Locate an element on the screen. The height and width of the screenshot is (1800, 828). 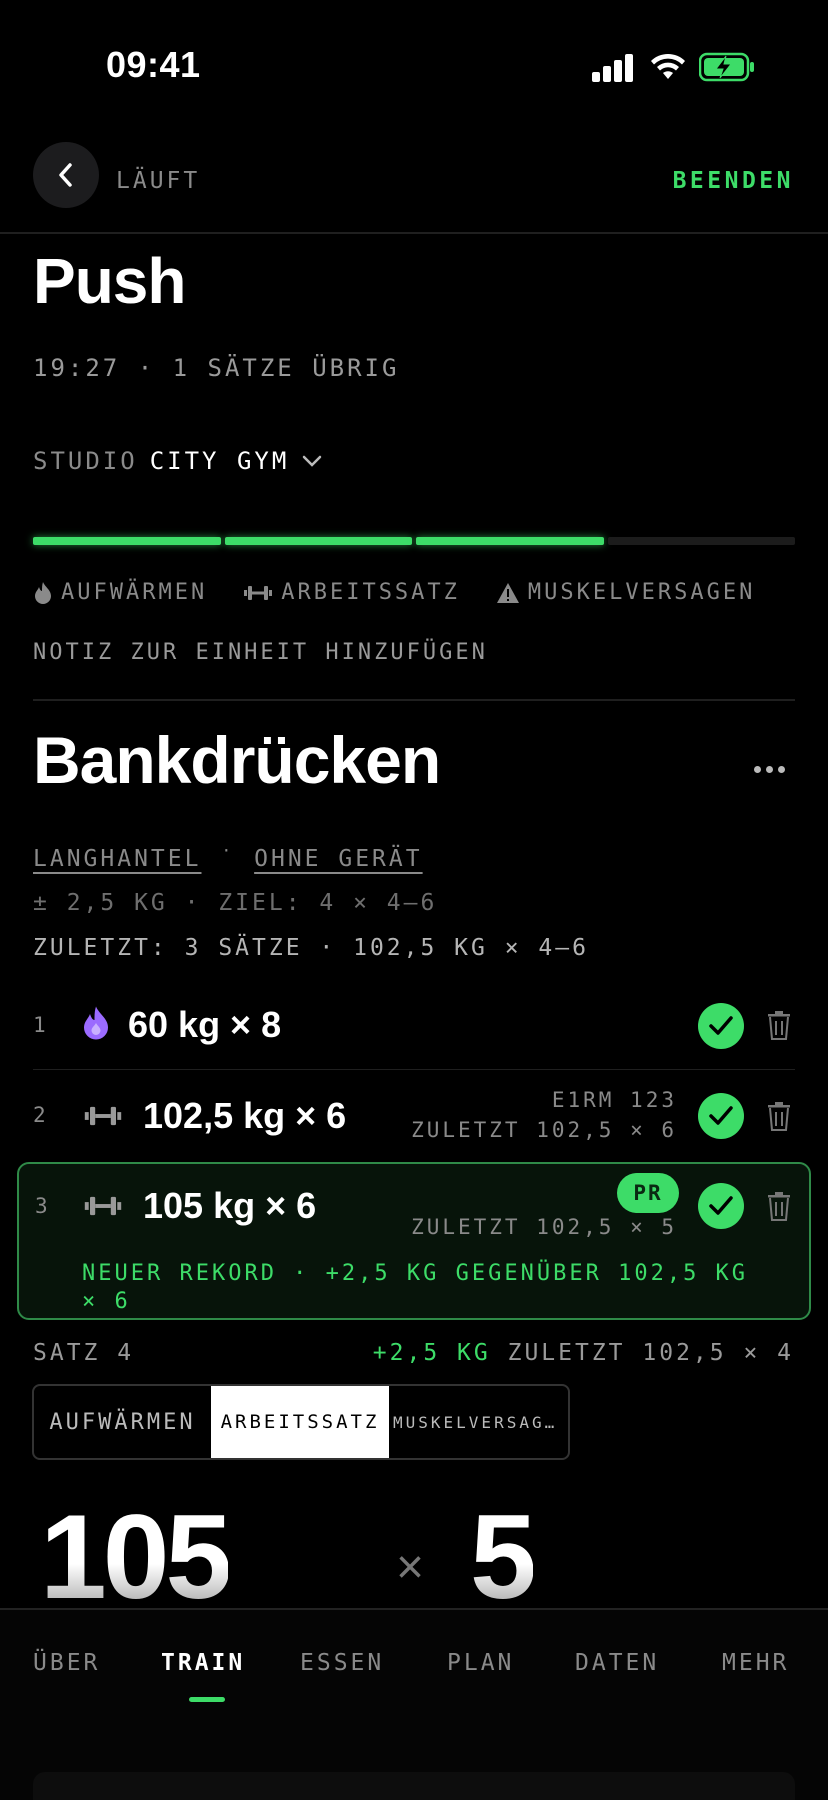
cellular-signal-icon is located at coordinates (613, 68).